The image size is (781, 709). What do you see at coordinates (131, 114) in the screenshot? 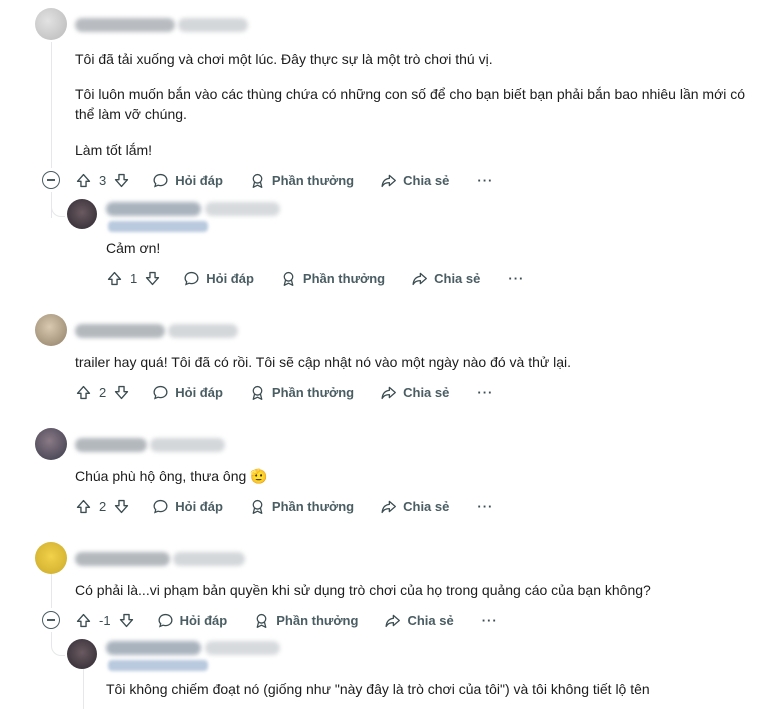
I see `comment-text: thể làm vỡ chúng.` at bounding box center [131, 114].